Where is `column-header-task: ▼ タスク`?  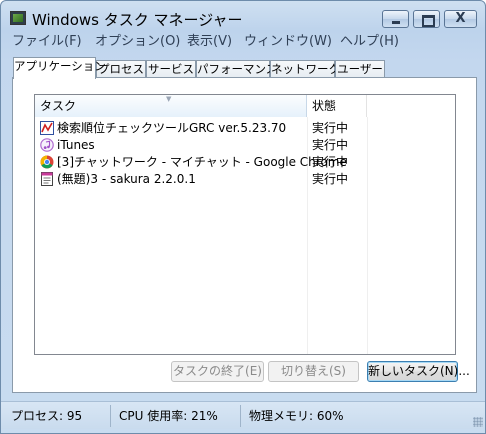
column-header-task: ▼ タスク is located at coordinates (171, 106).